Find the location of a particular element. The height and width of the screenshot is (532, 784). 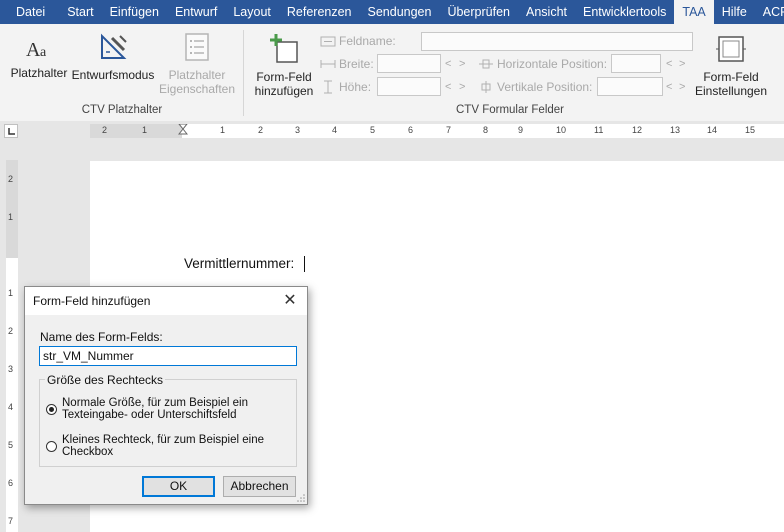

radio-normal-size is located at coordinates (51, 409).